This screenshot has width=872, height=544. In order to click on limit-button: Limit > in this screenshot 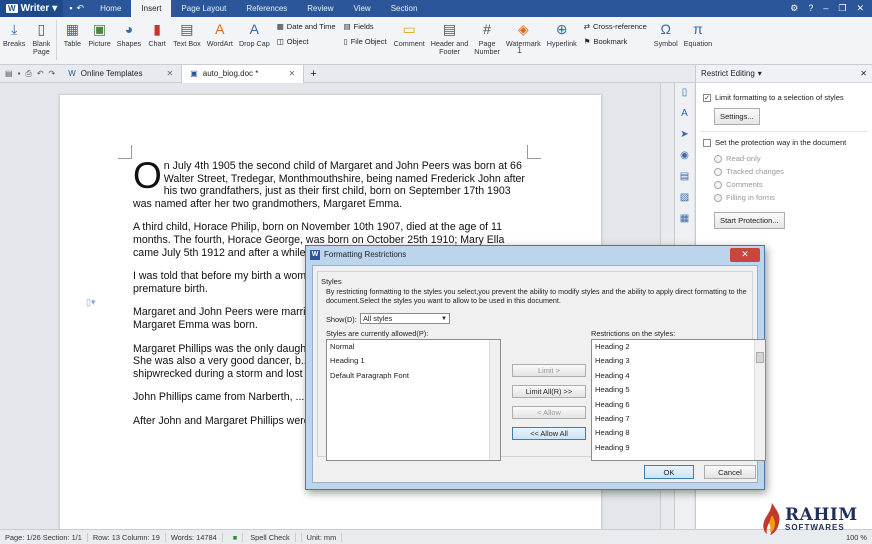, I will do `click(549, 370)`.